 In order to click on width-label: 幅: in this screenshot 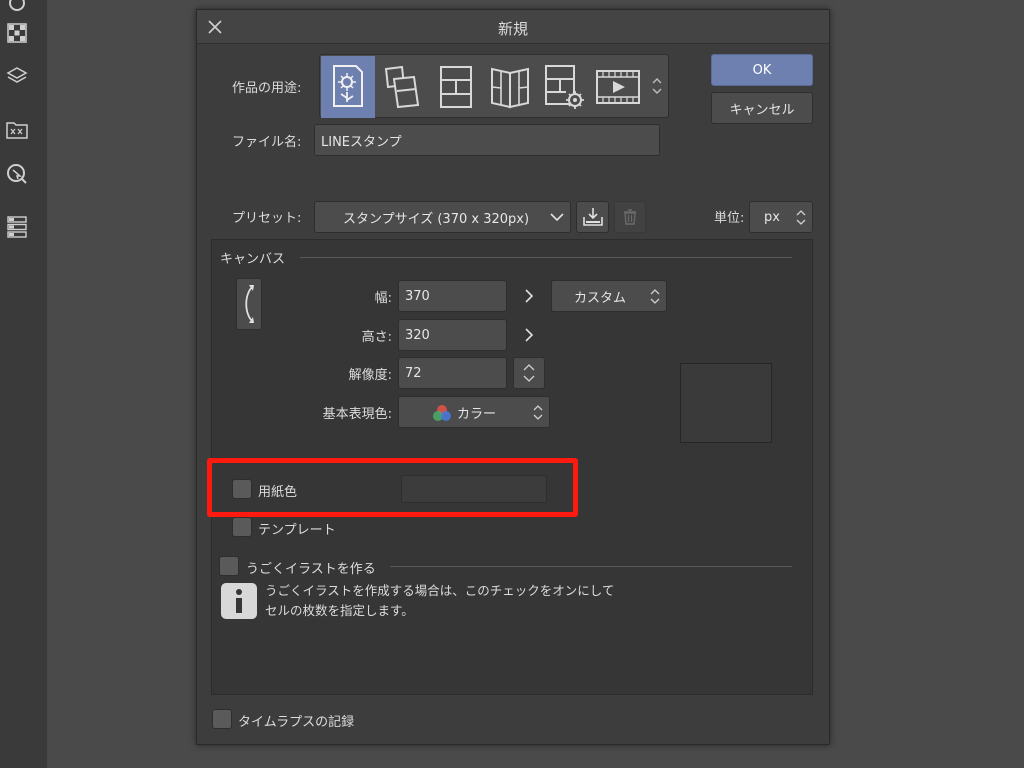, I will do `click(383, 298)`.